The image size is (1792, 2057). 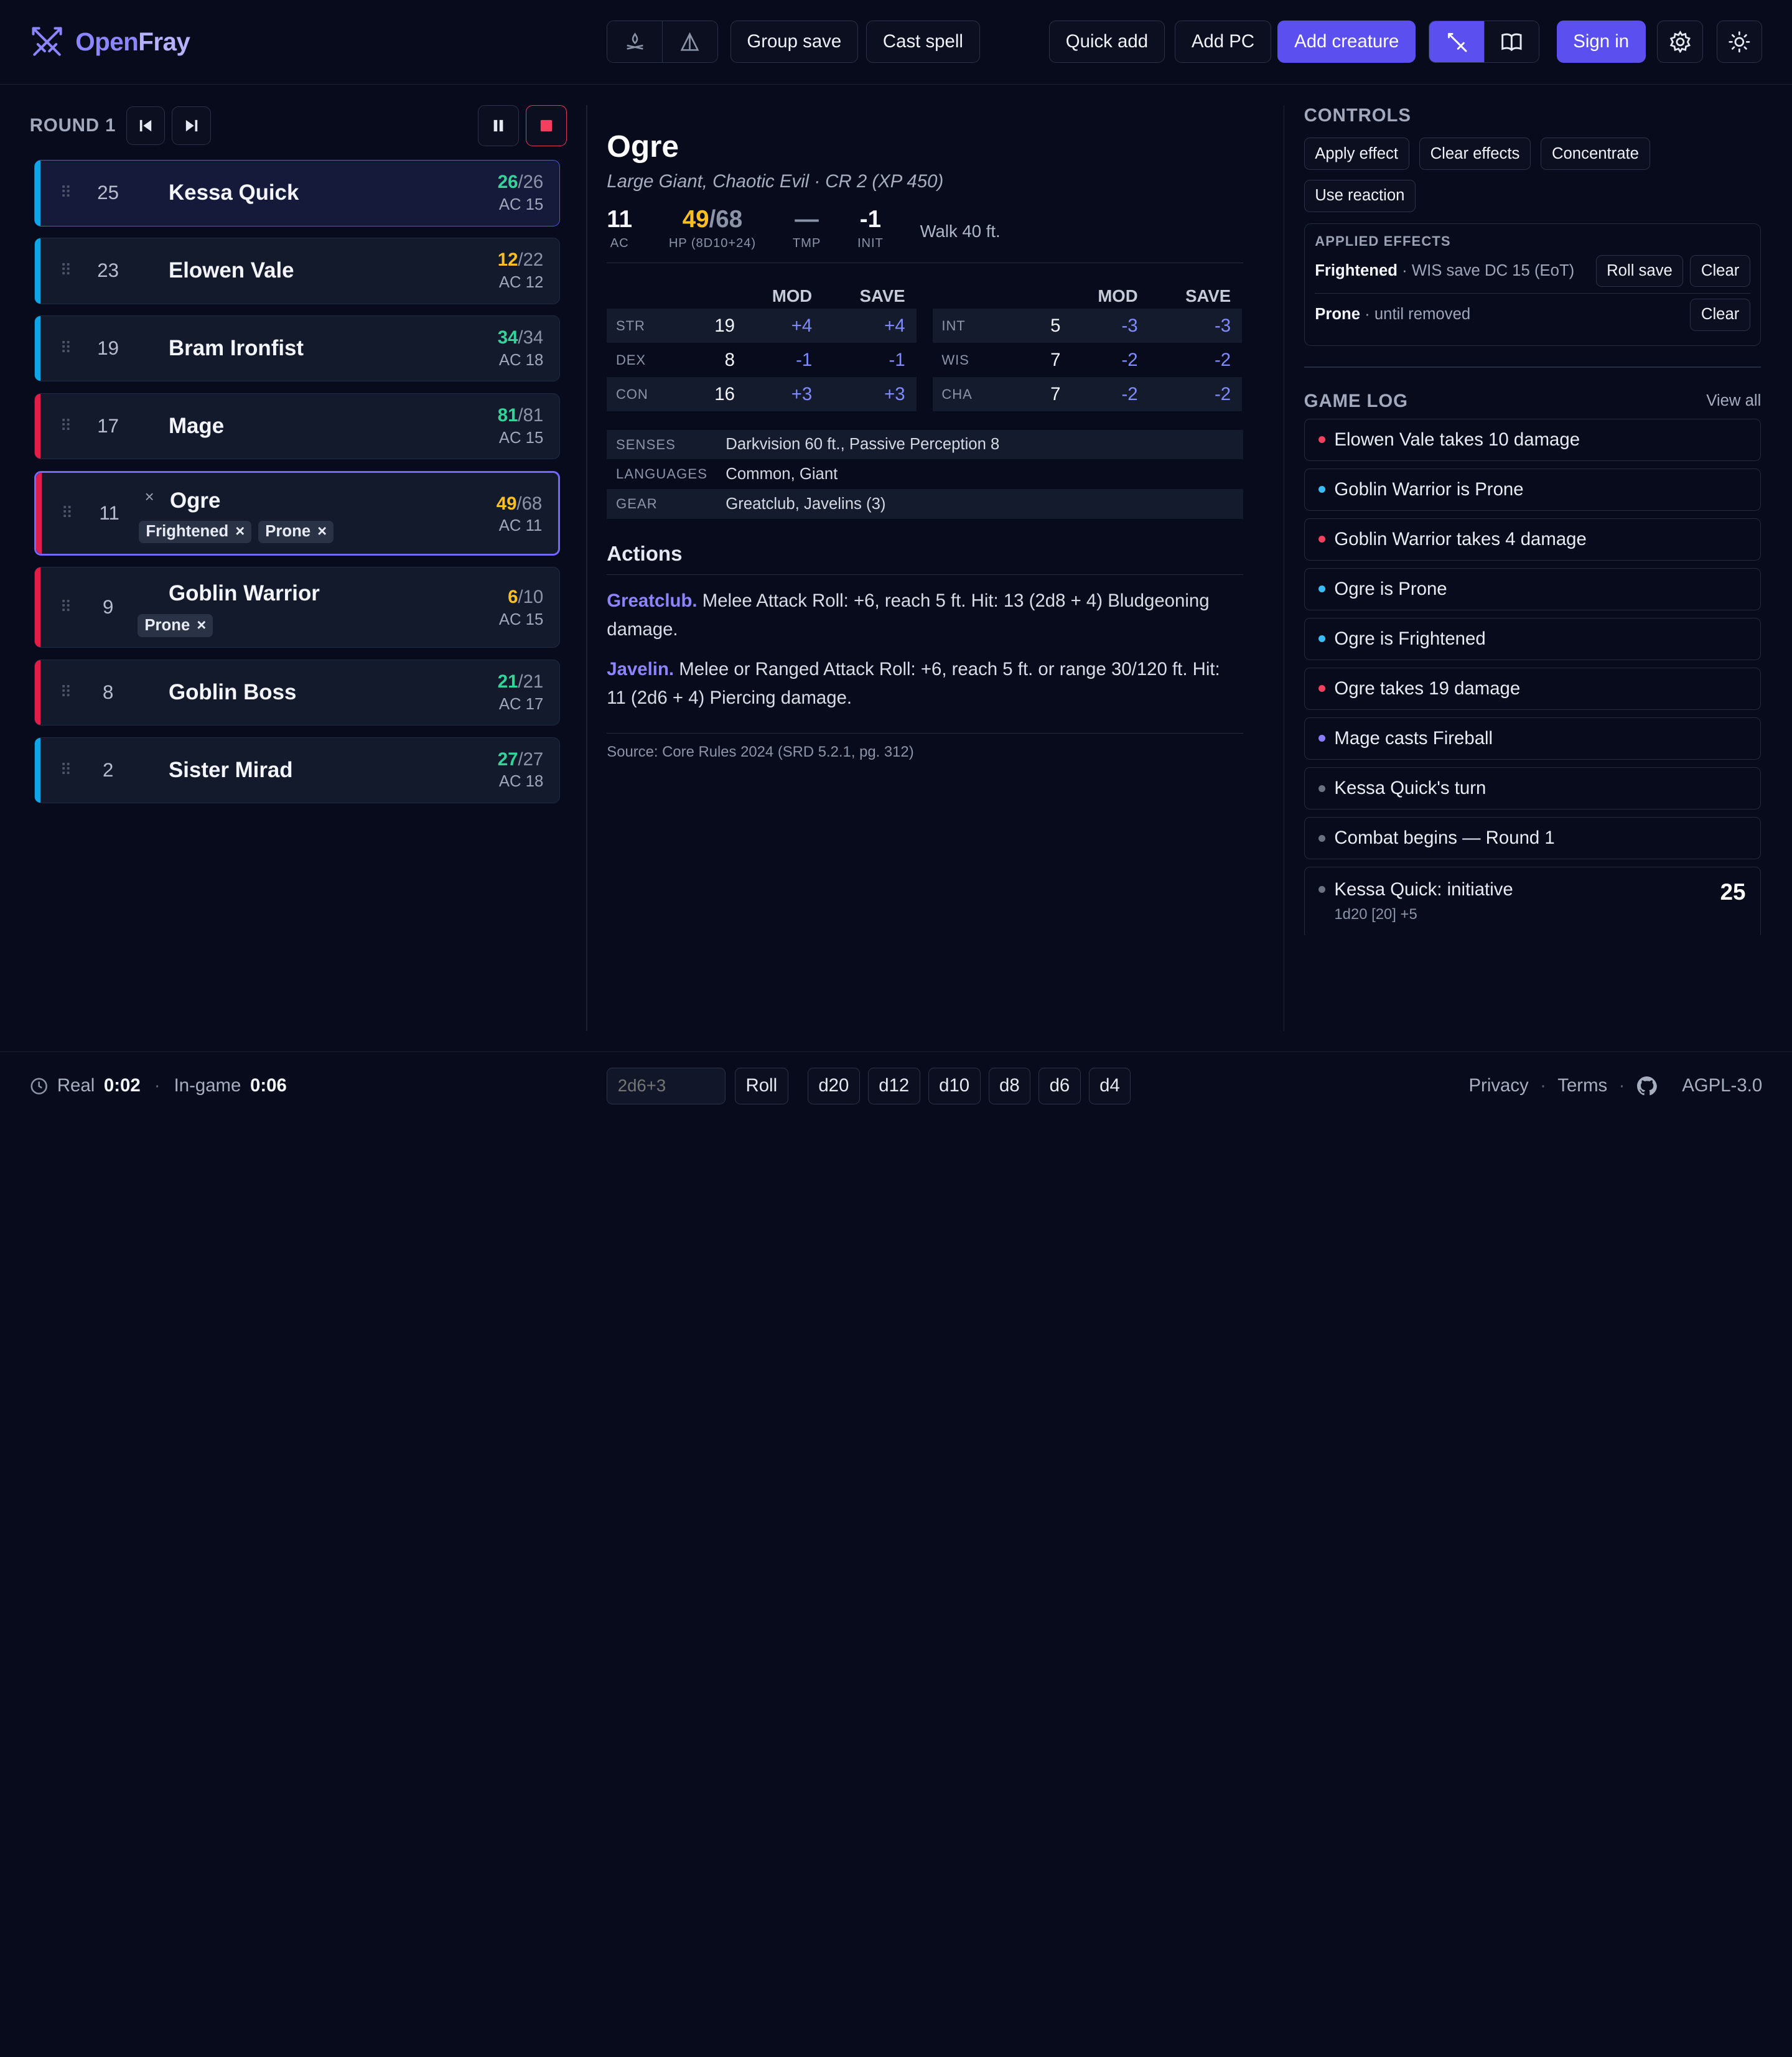 What do you see at coordinates (712, 228) in the screenshot?
I see `hit-points-stat: 49/68 HP (8D10+24)` at bounding box center [712, 228].